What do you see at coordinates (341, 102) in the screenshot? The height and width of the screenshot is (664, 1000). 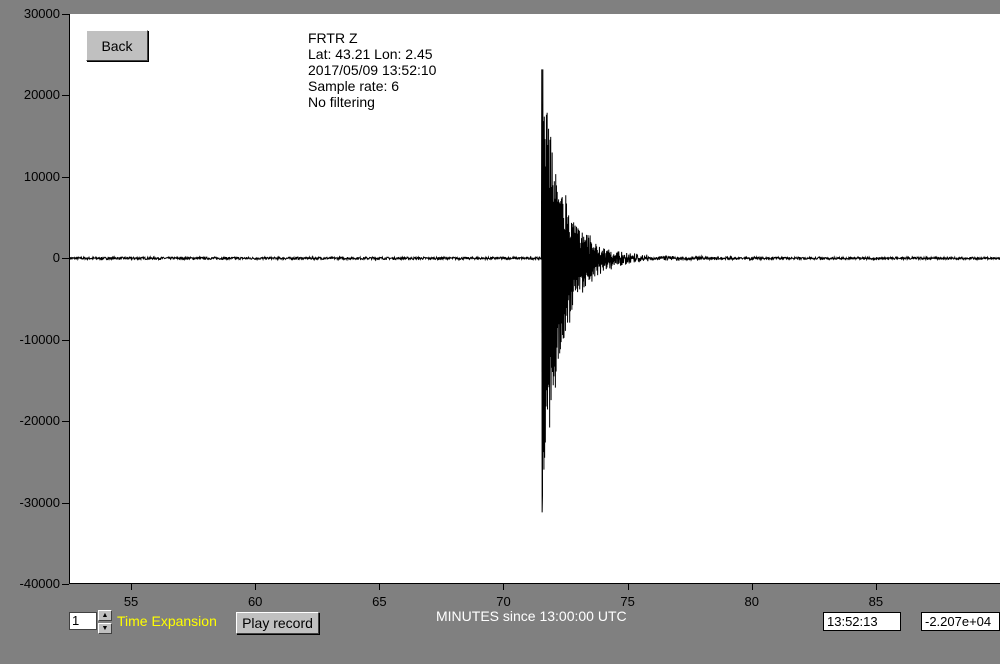 I see `filter-status: No filtering` at bounding box center [341, 102].